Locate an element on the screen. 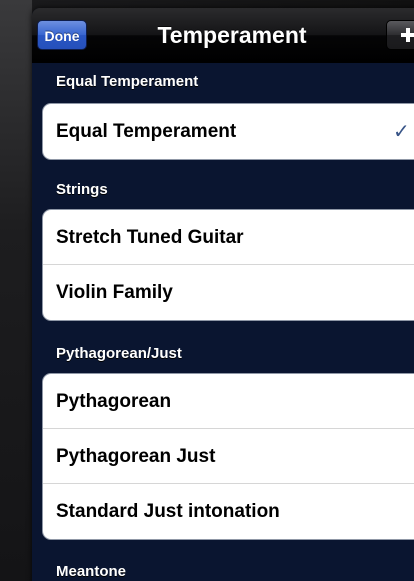 This screenshot has width=414, height=581. list-item-label: Pythagorean Just is located at coordinates (136, 456).